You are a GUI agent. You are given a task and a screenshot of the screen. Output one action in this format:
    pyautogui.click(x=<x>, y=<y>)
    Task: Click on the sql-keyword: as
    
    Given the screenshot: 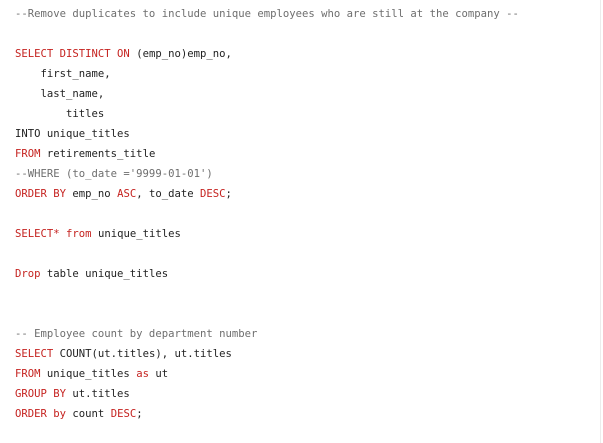 What is the action you would take?
    pyautogui.click(x=142, y=374)
    